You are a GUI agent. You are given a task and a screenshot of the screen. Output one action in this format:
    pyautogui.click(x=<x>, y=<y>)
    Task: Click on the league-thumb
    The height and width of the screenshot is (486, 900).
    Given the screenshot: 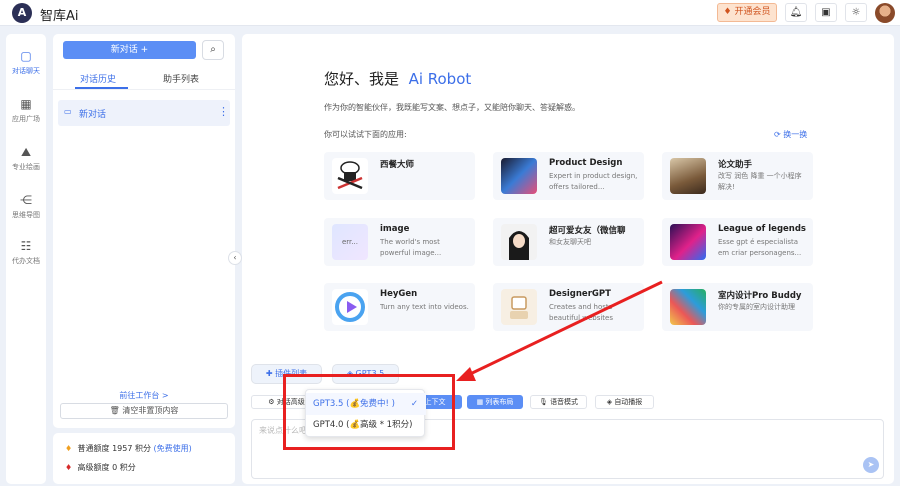 What is the action you would take?
    pyautogui.click(x=688, y=242)
    